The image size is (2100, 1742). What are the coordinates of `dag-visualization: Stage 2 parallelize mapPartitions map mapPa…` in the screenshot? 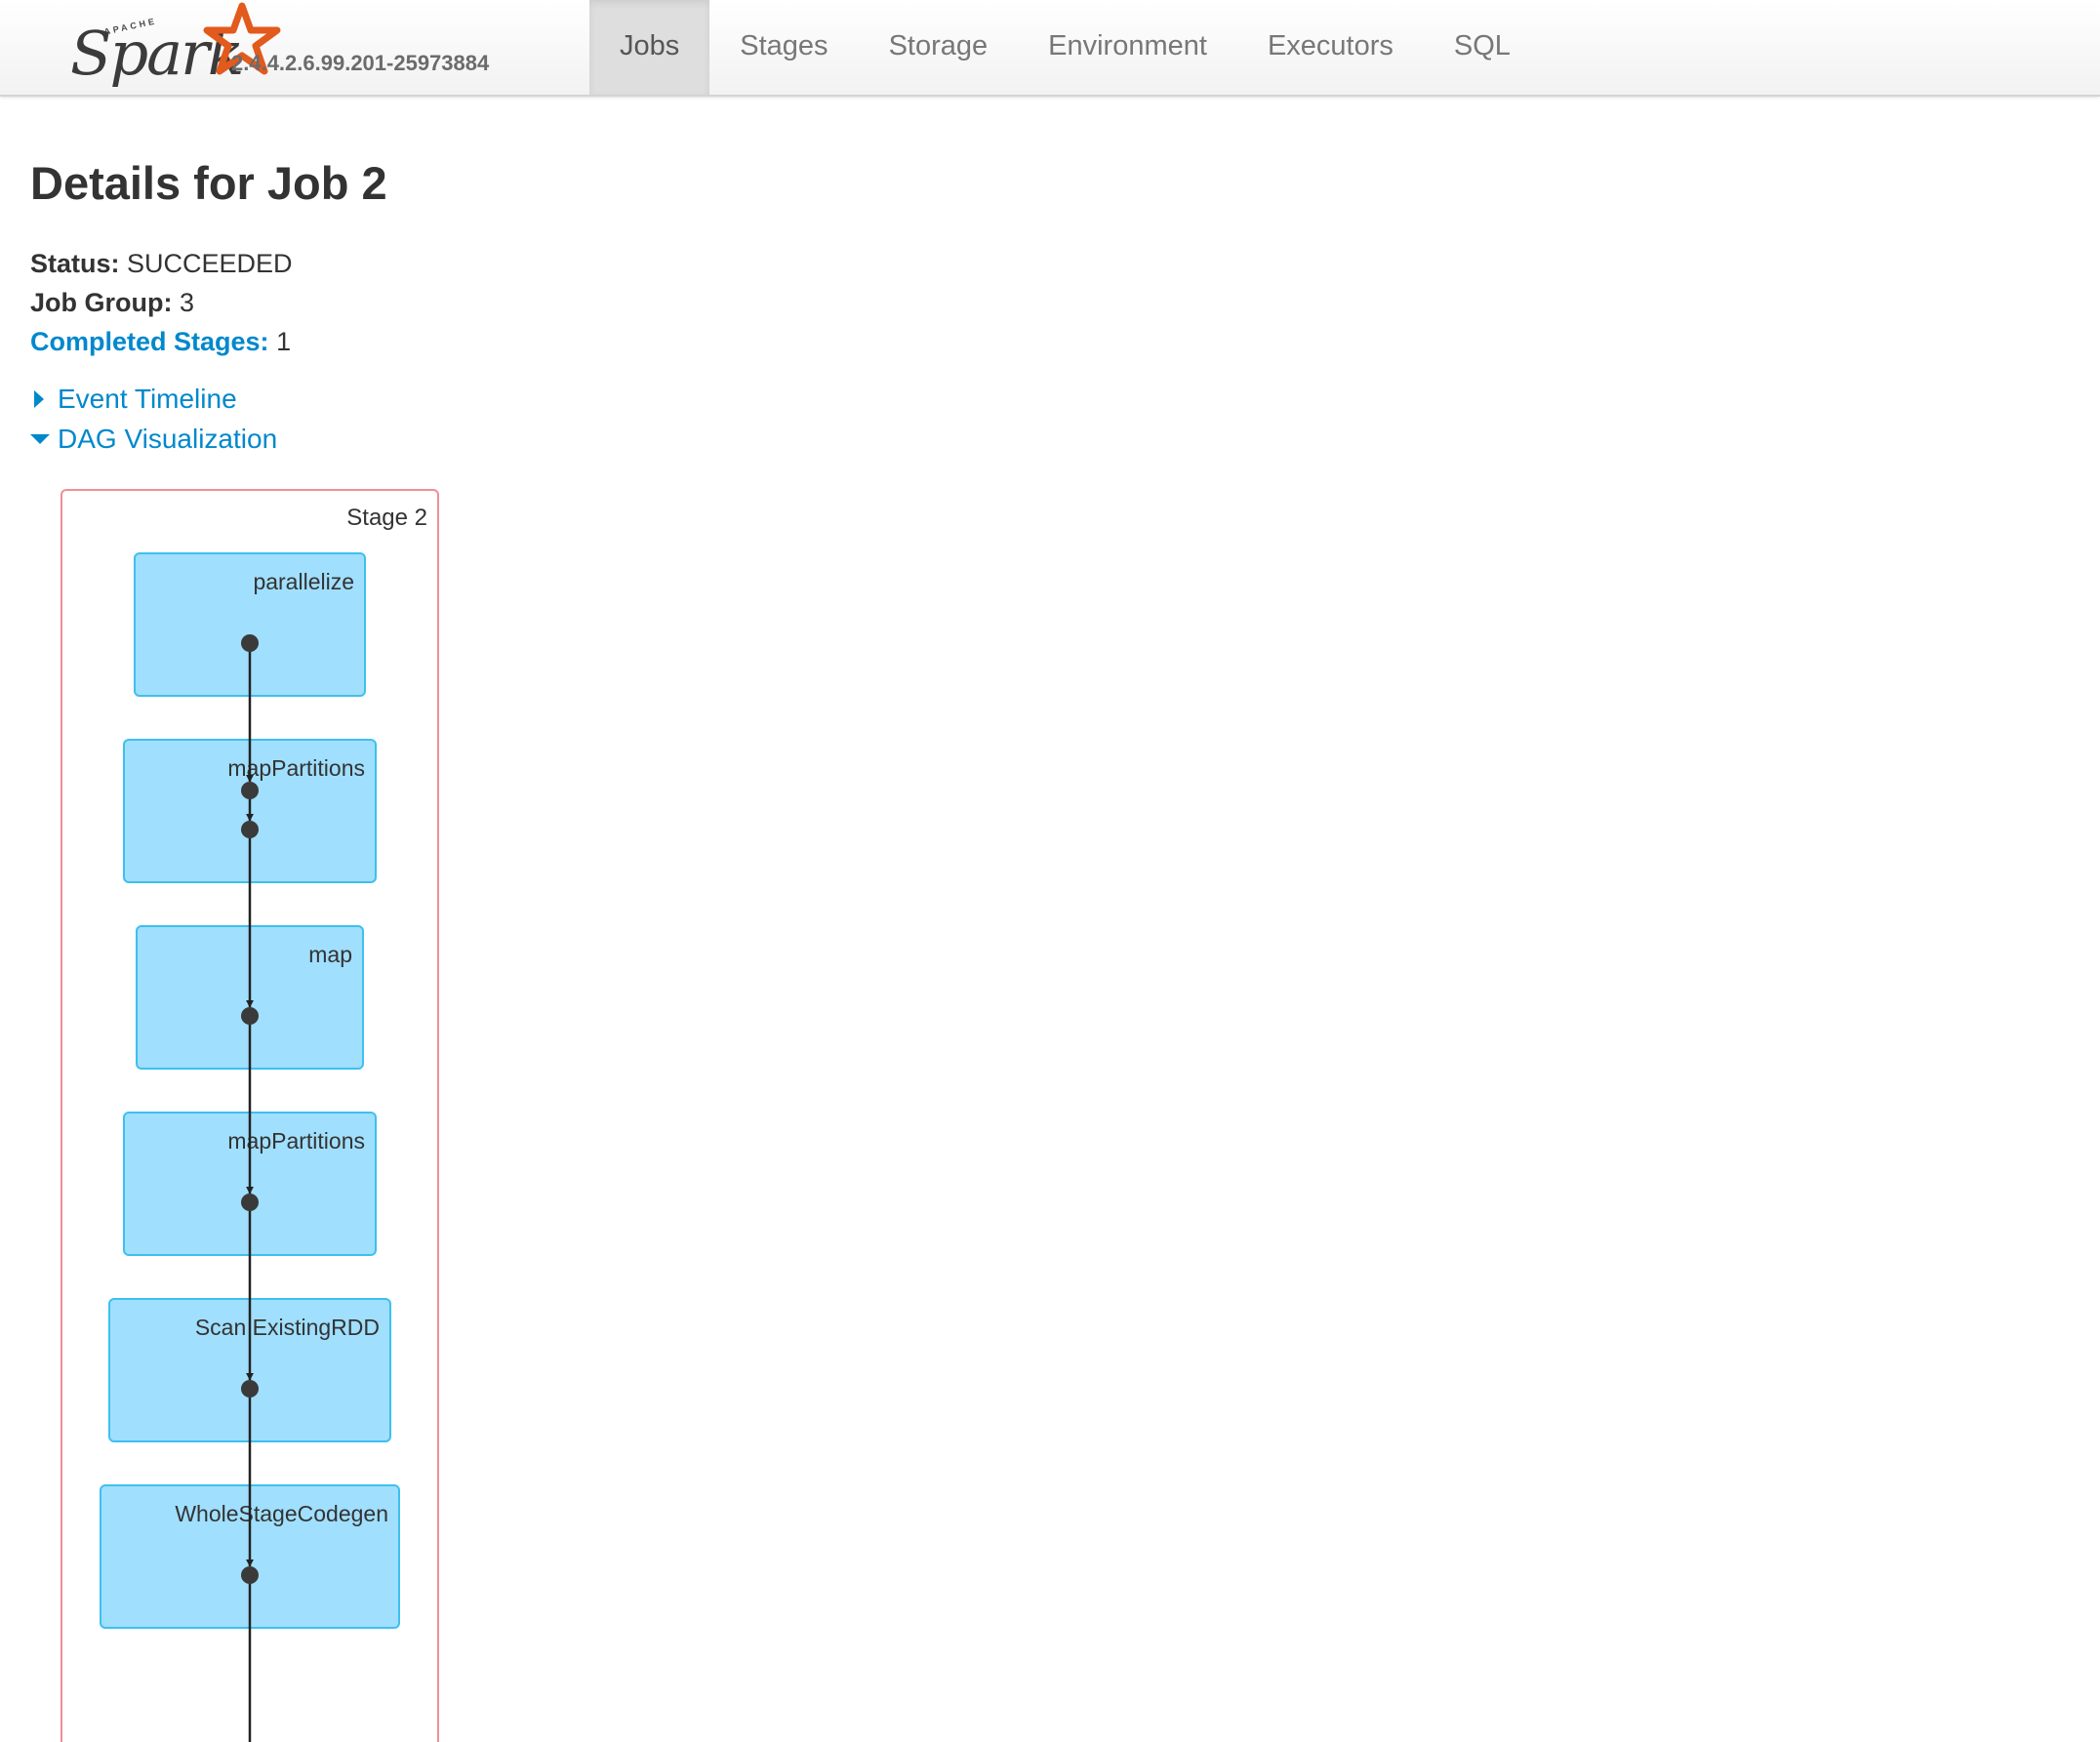 It's located at (250, 1115).